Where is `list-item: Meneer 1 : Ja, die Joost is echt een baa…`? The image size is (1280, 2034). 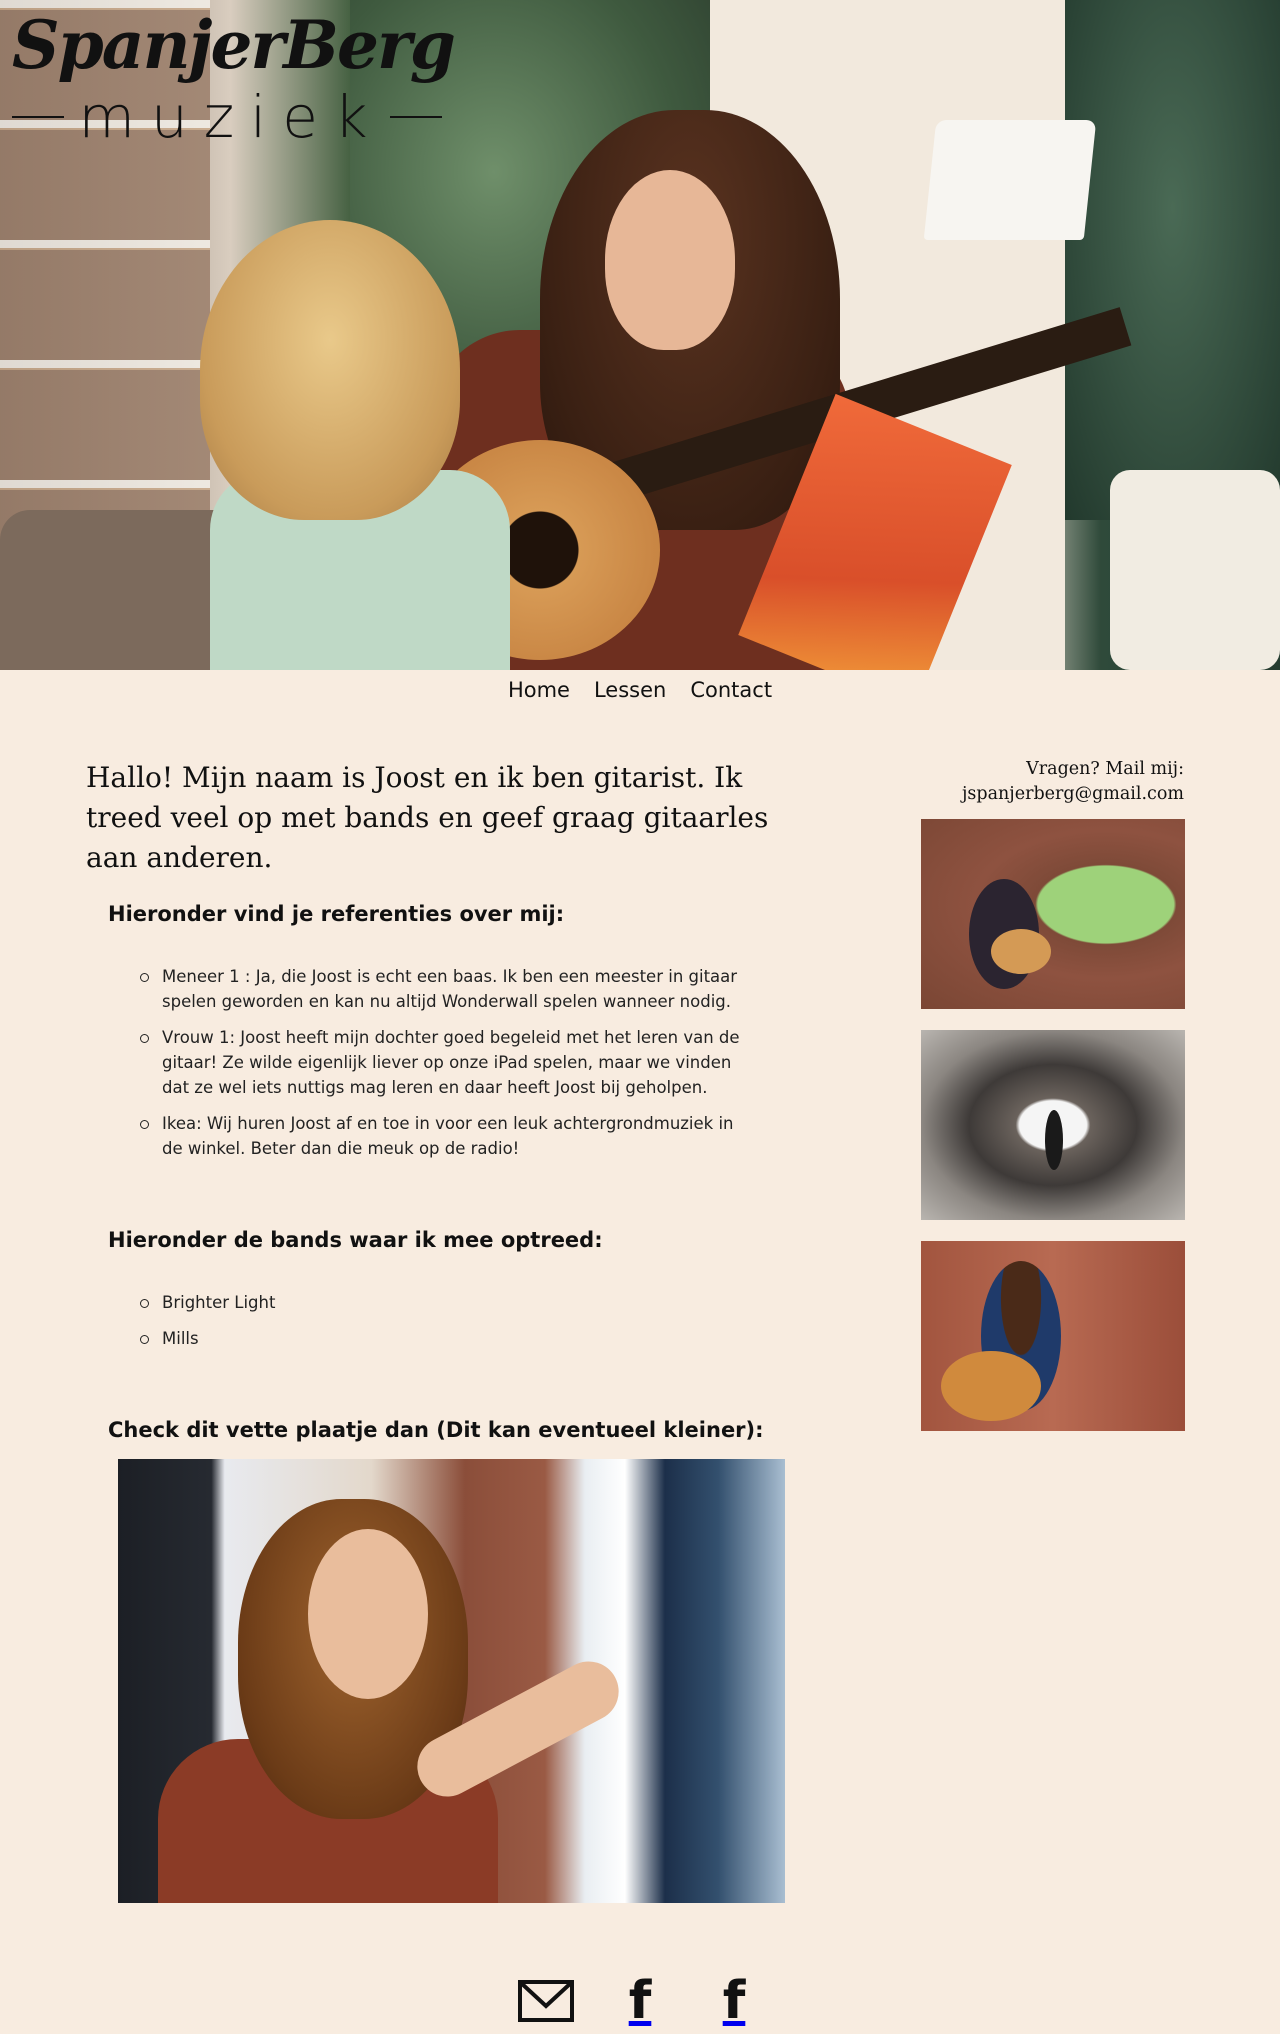
list-item: Meneer 1 : Ja, die Joost is echt een baa… is located at coordinates (440, 989).